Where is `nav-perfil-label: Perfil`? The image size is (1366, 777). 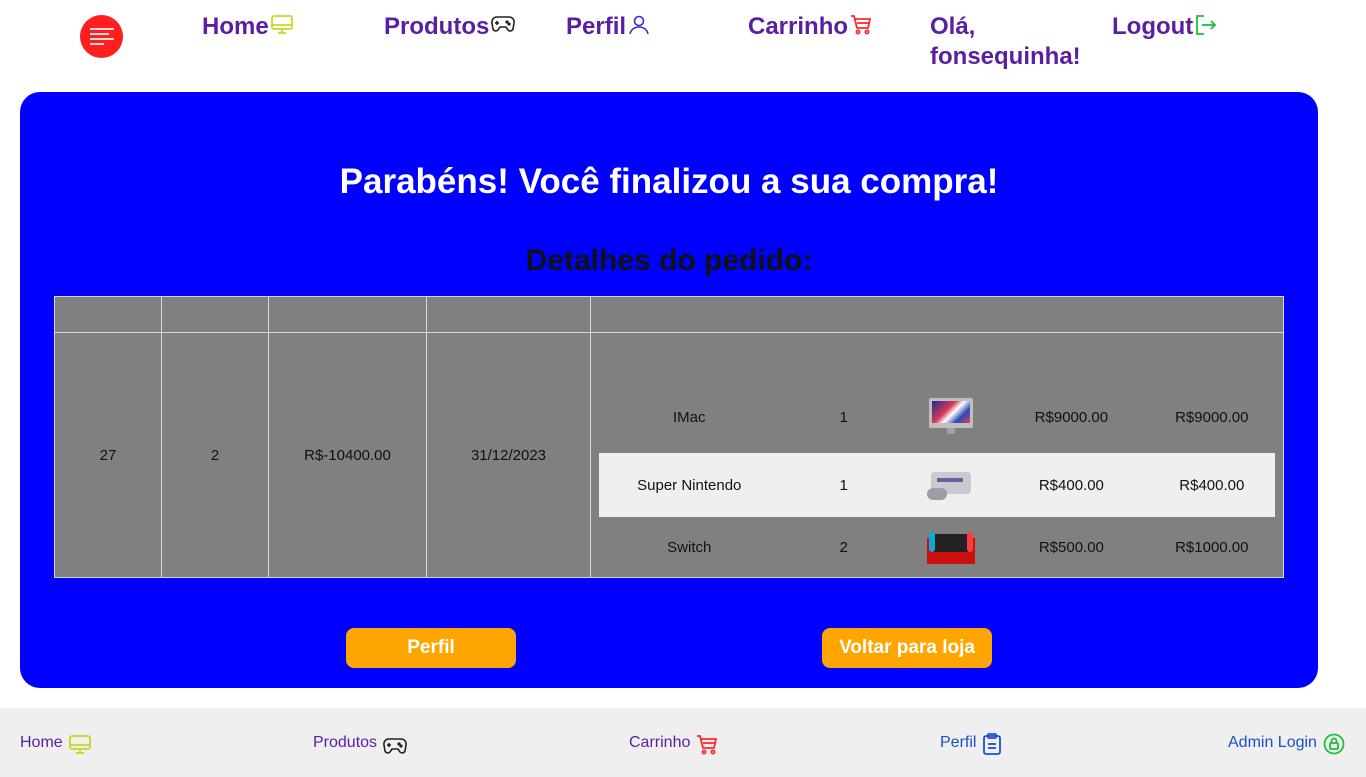
nav-perfil-label: Perfil is located at coordinates (596, 26).